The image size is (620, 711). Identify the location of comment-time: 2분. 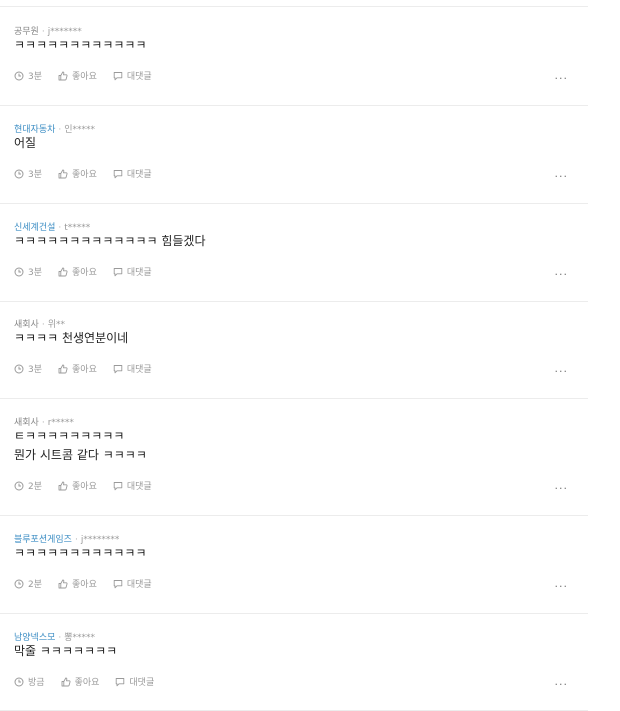
(28, 485).